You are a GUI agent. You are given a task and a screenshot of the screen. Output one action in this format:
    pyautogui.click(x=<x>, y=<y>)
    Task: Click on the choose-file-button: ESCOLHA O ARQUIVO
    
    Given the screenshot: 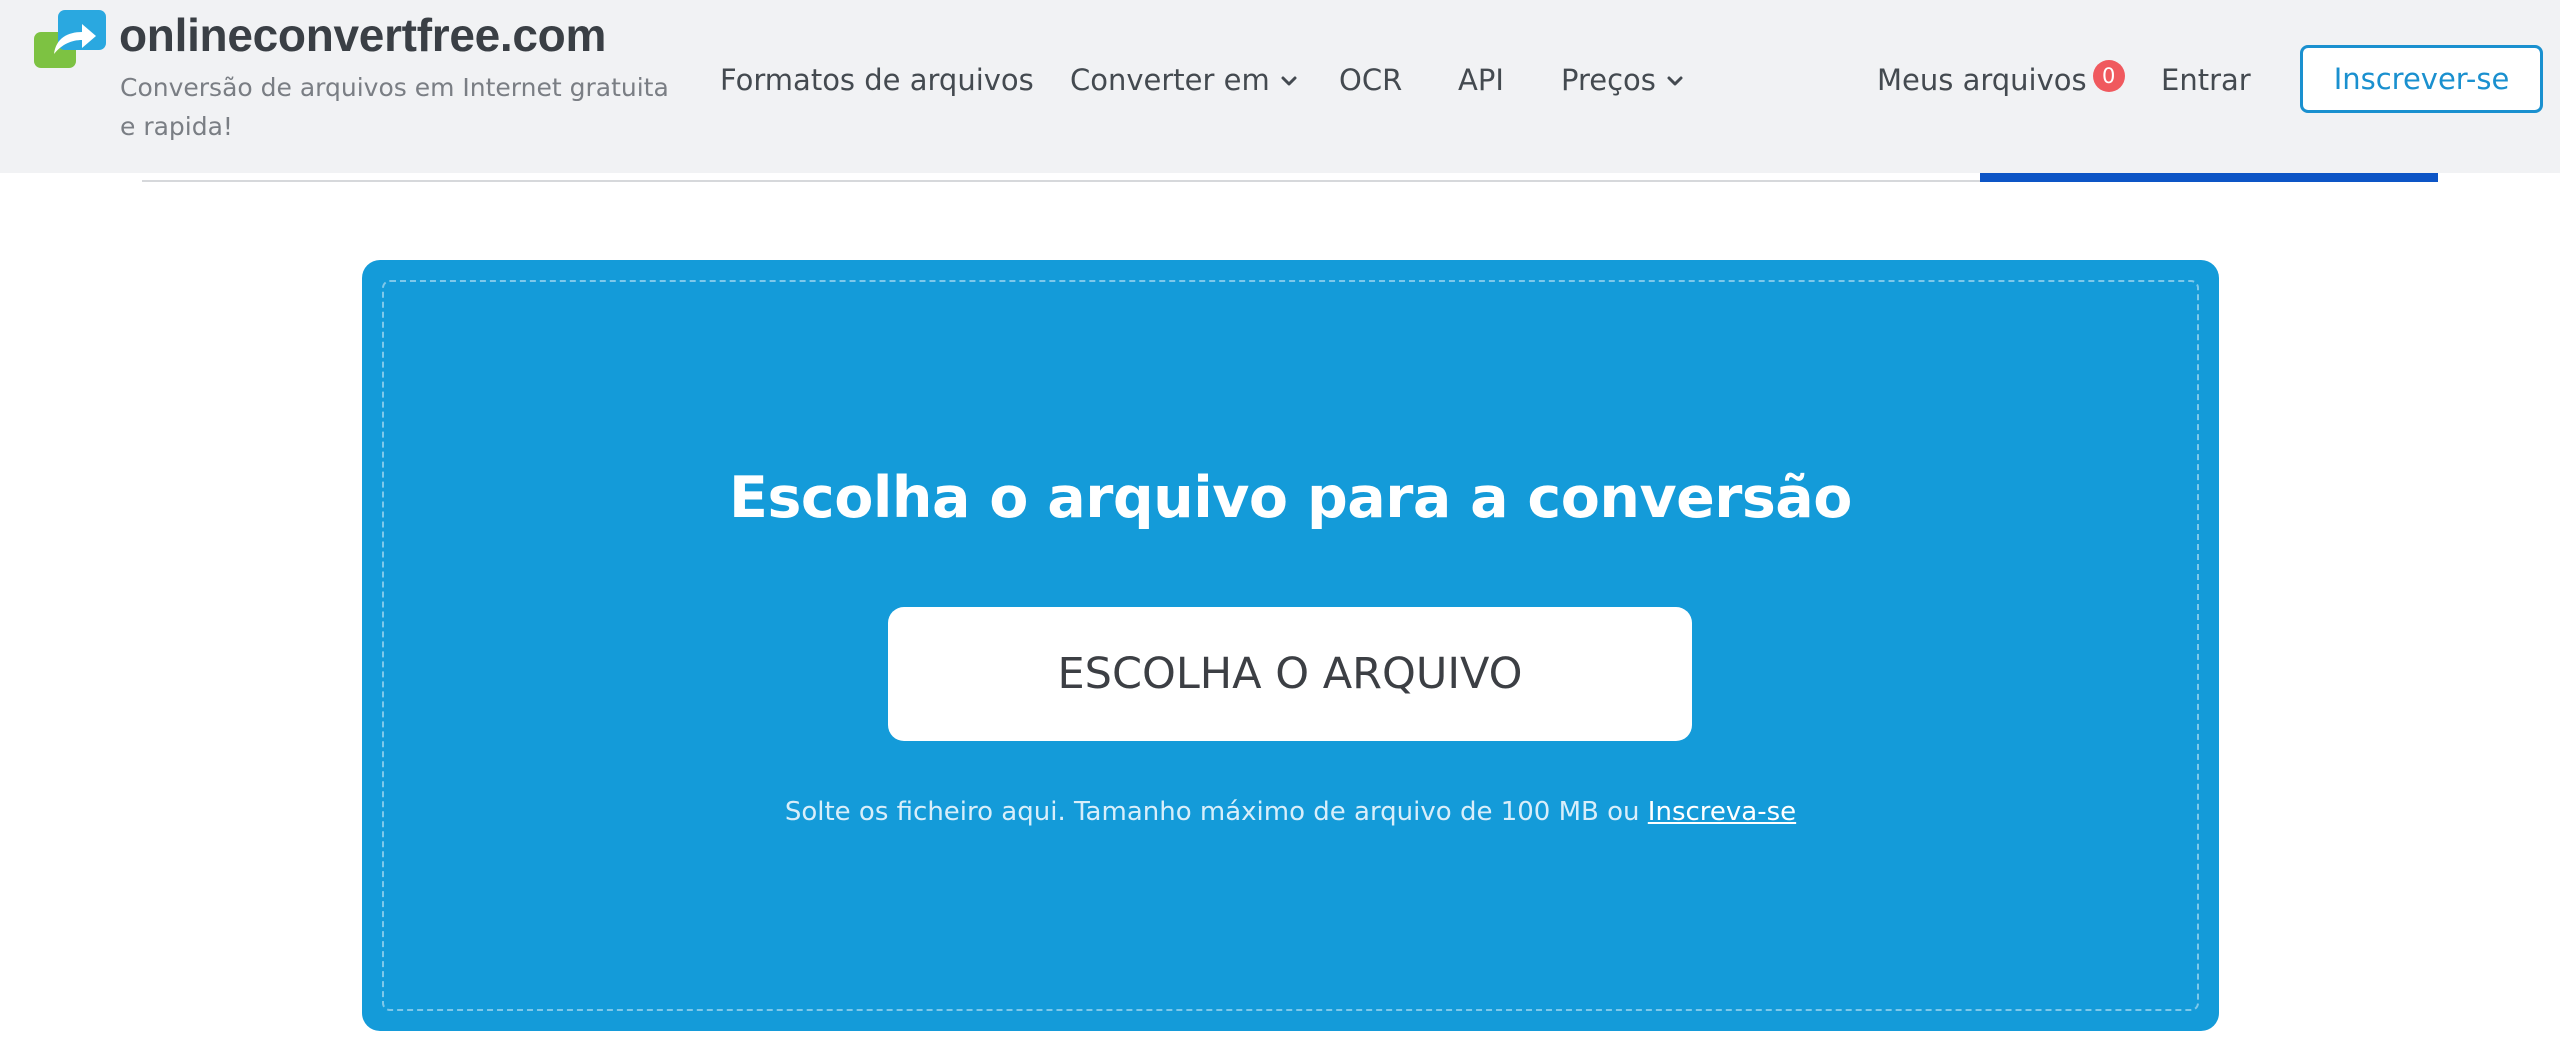 What is the action you would take?
    pyautogui.click(x=1290, y=674)
    